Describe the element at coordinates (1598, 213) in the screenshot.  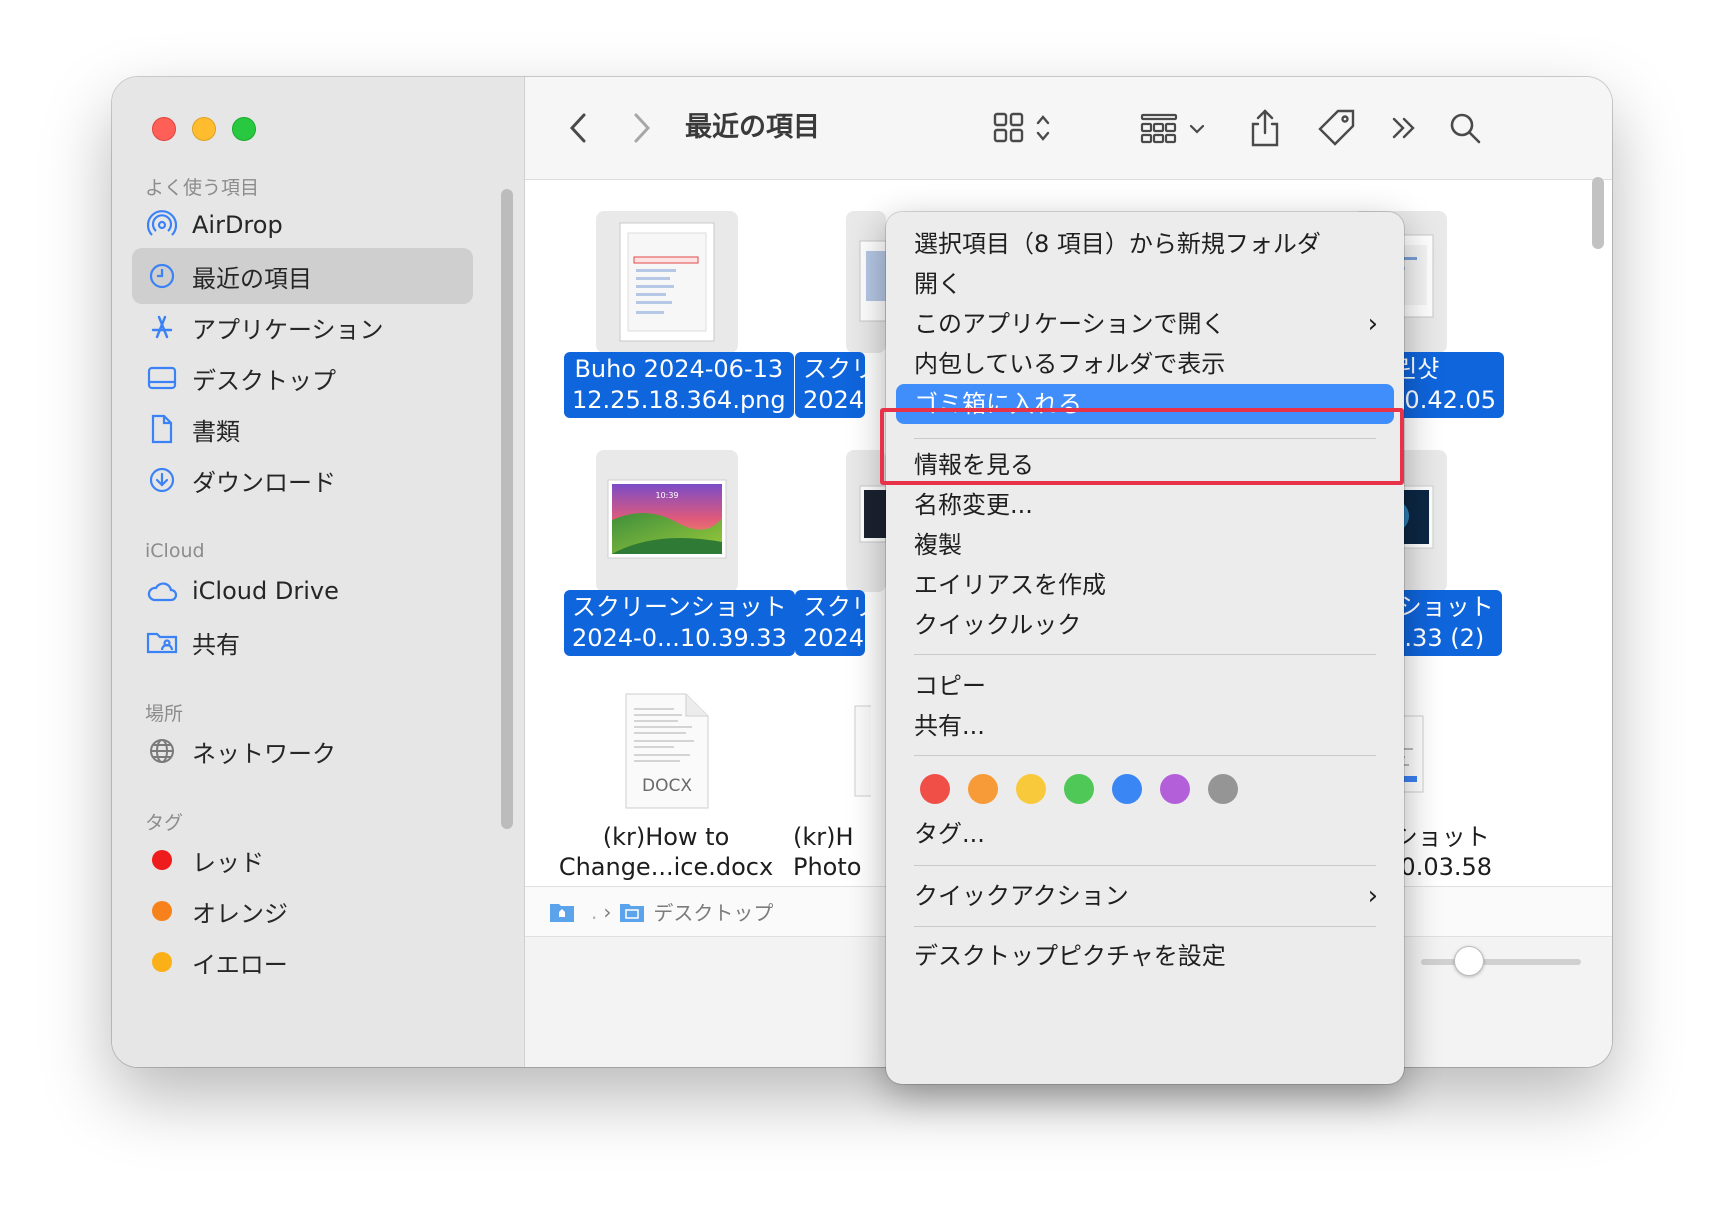
I see `content-scrollbar` at that location.